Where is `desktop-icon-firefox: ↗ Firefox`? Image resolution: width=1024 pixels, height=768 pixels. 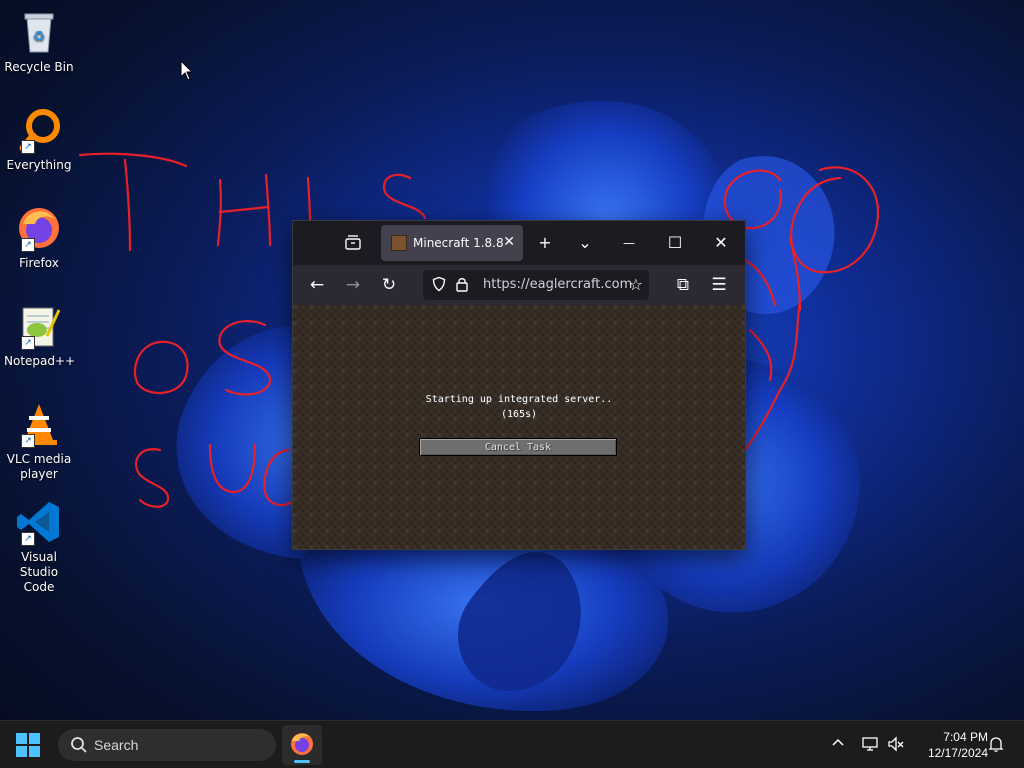 desktop-icon-firefox: ↗ Firefox is located at coordinates (39, 237).